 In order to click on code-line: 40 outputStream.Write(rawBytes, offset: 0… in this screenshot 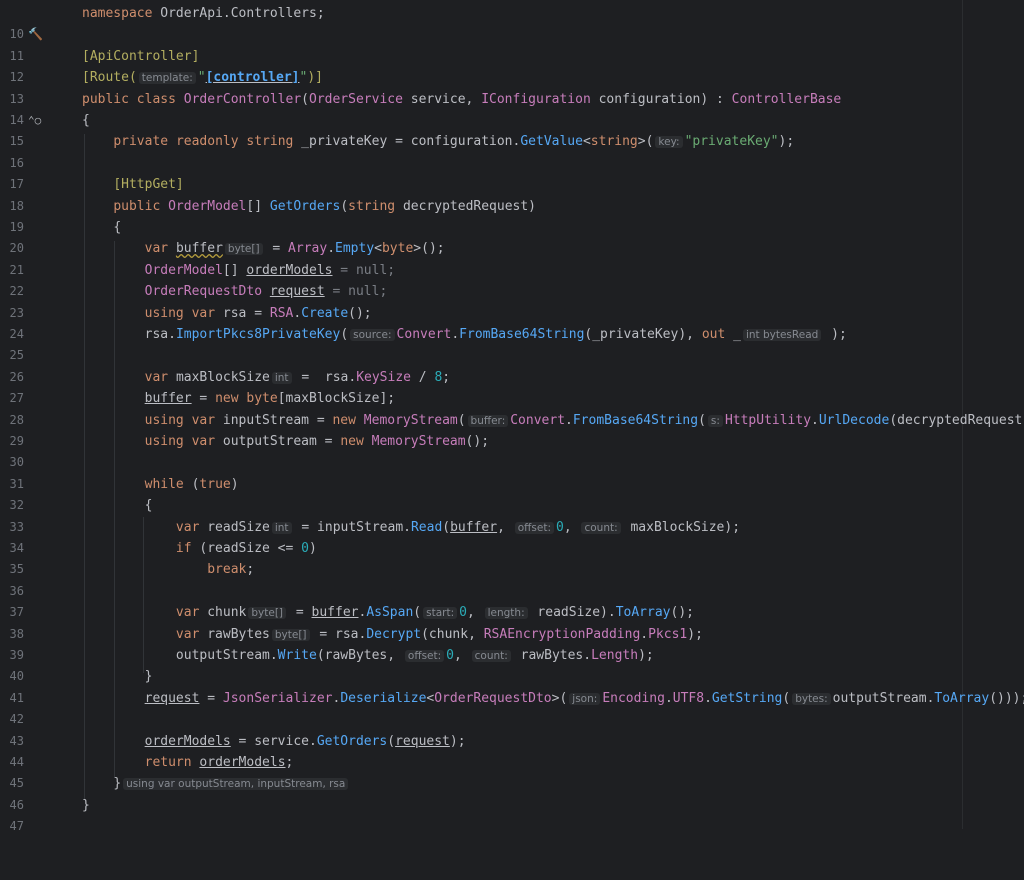, I will do `click(512, 664)`.